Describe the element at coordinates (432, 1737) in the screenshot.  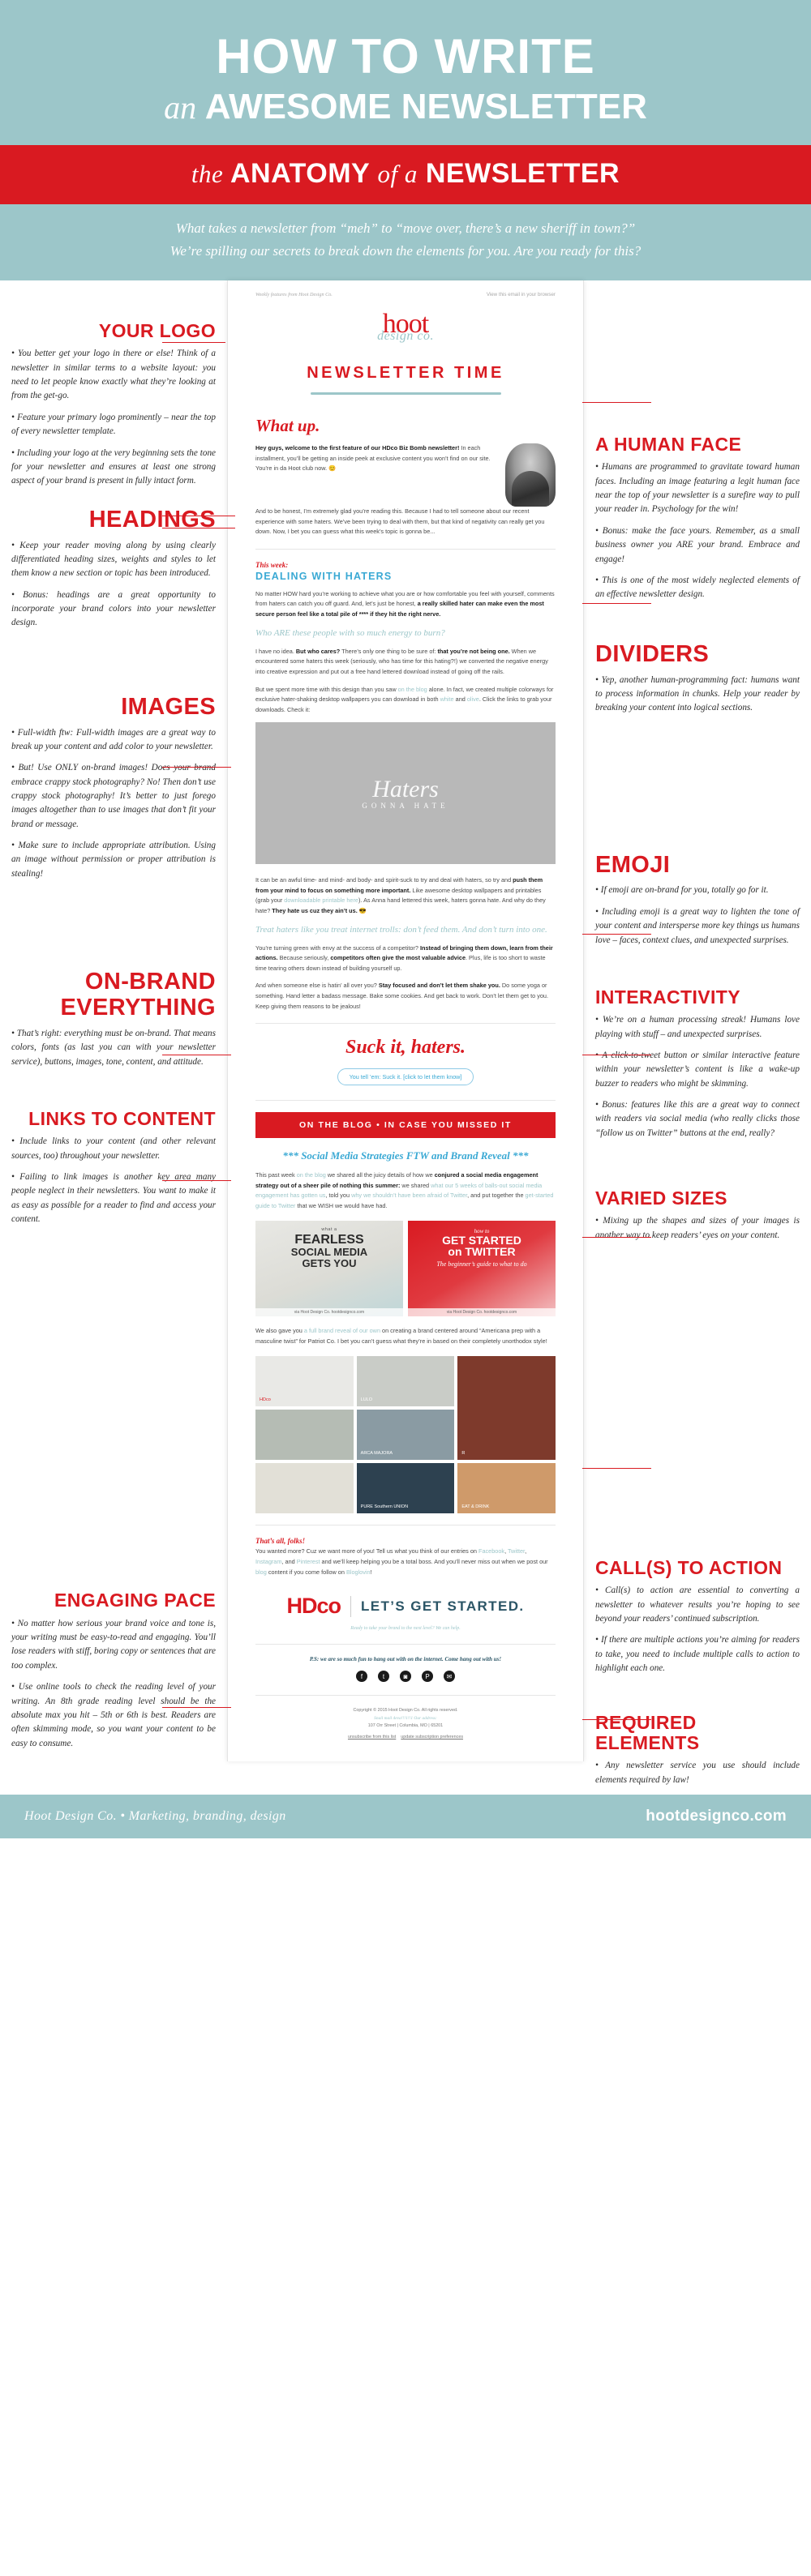
I see `update-preferences-link: update subscription preferences` at that location.